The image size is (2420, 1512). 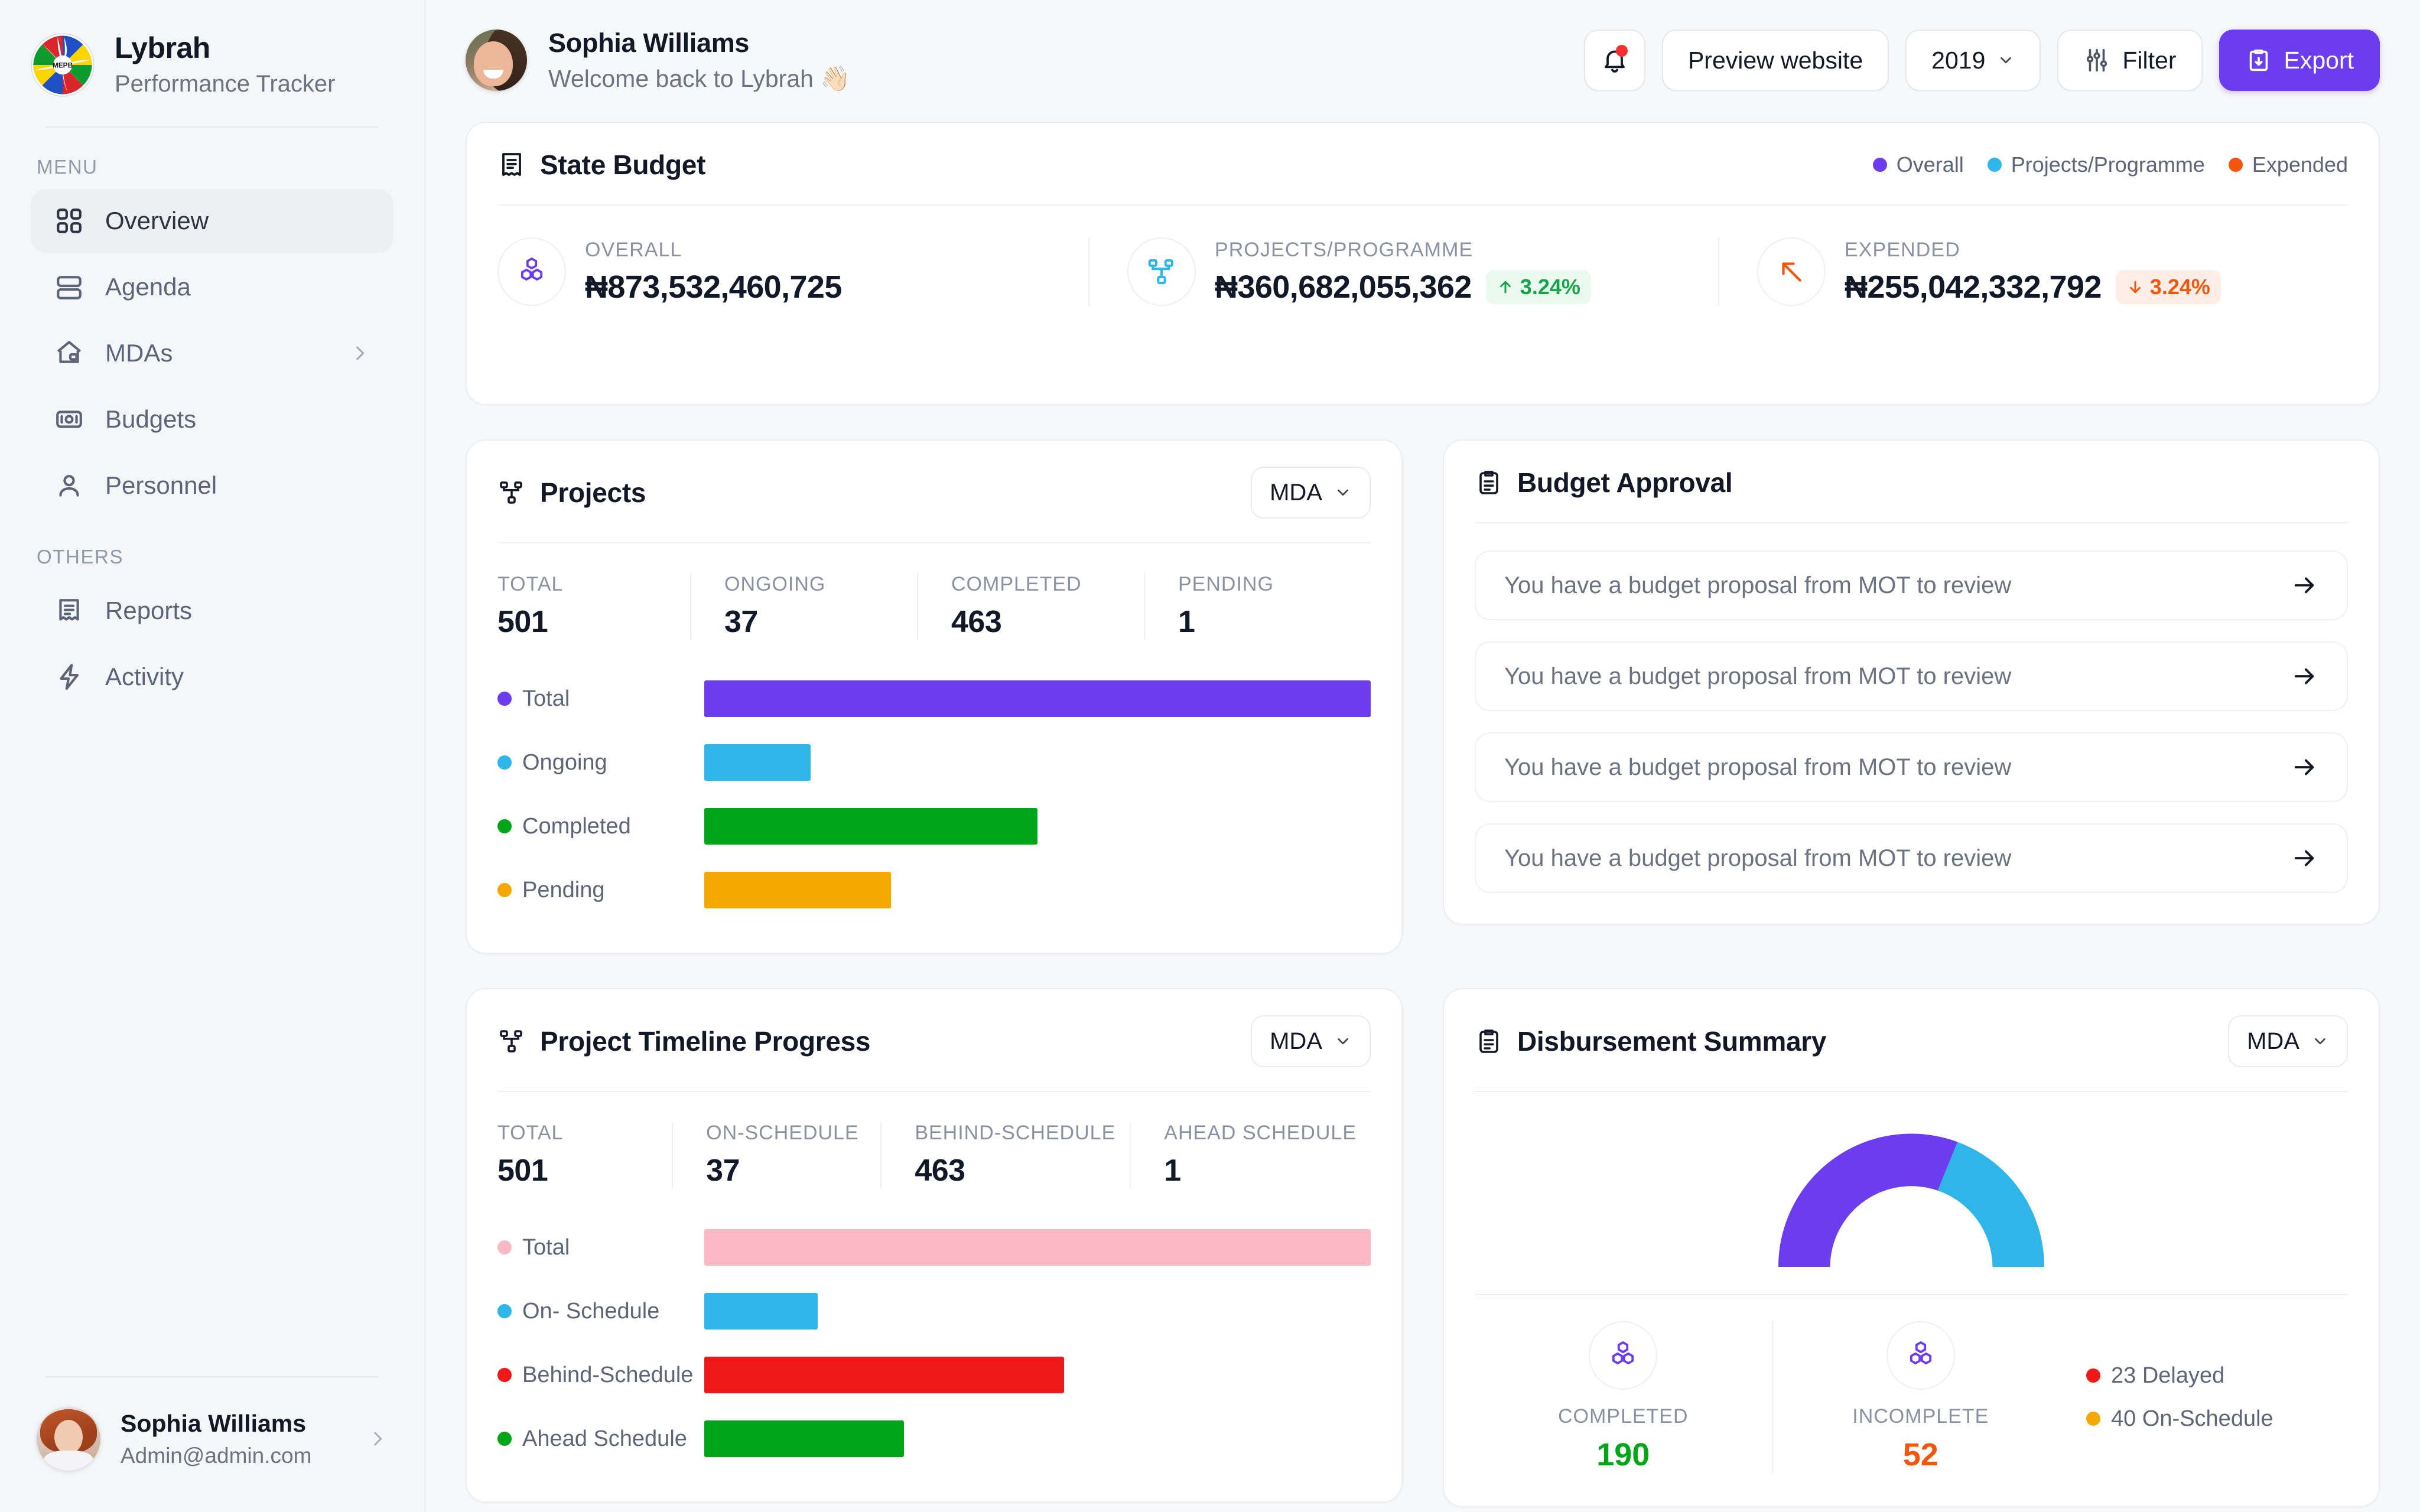 I want to click on notification-dot, so click(x=1621, y=51).